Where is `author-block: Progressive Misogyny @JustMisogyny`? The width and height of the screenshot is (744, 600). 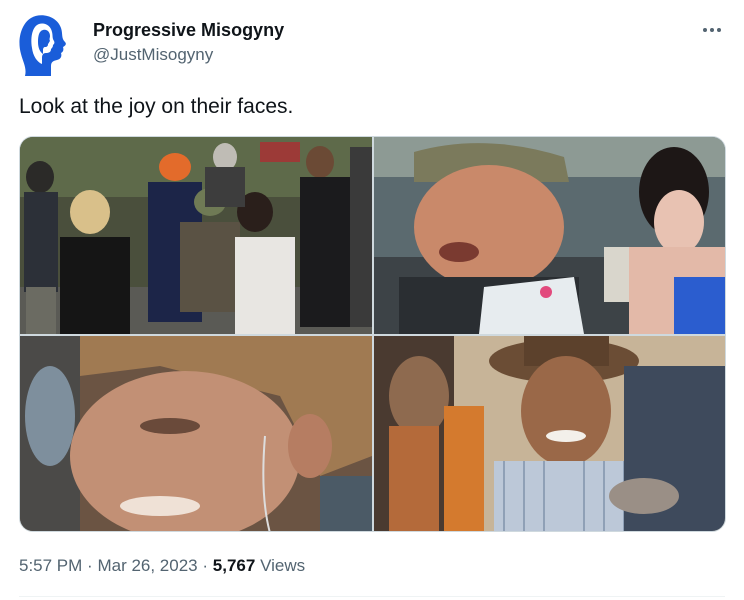 author-block: Progressive Misogyny @JustMisogyny is located at coordinates (188, 42).